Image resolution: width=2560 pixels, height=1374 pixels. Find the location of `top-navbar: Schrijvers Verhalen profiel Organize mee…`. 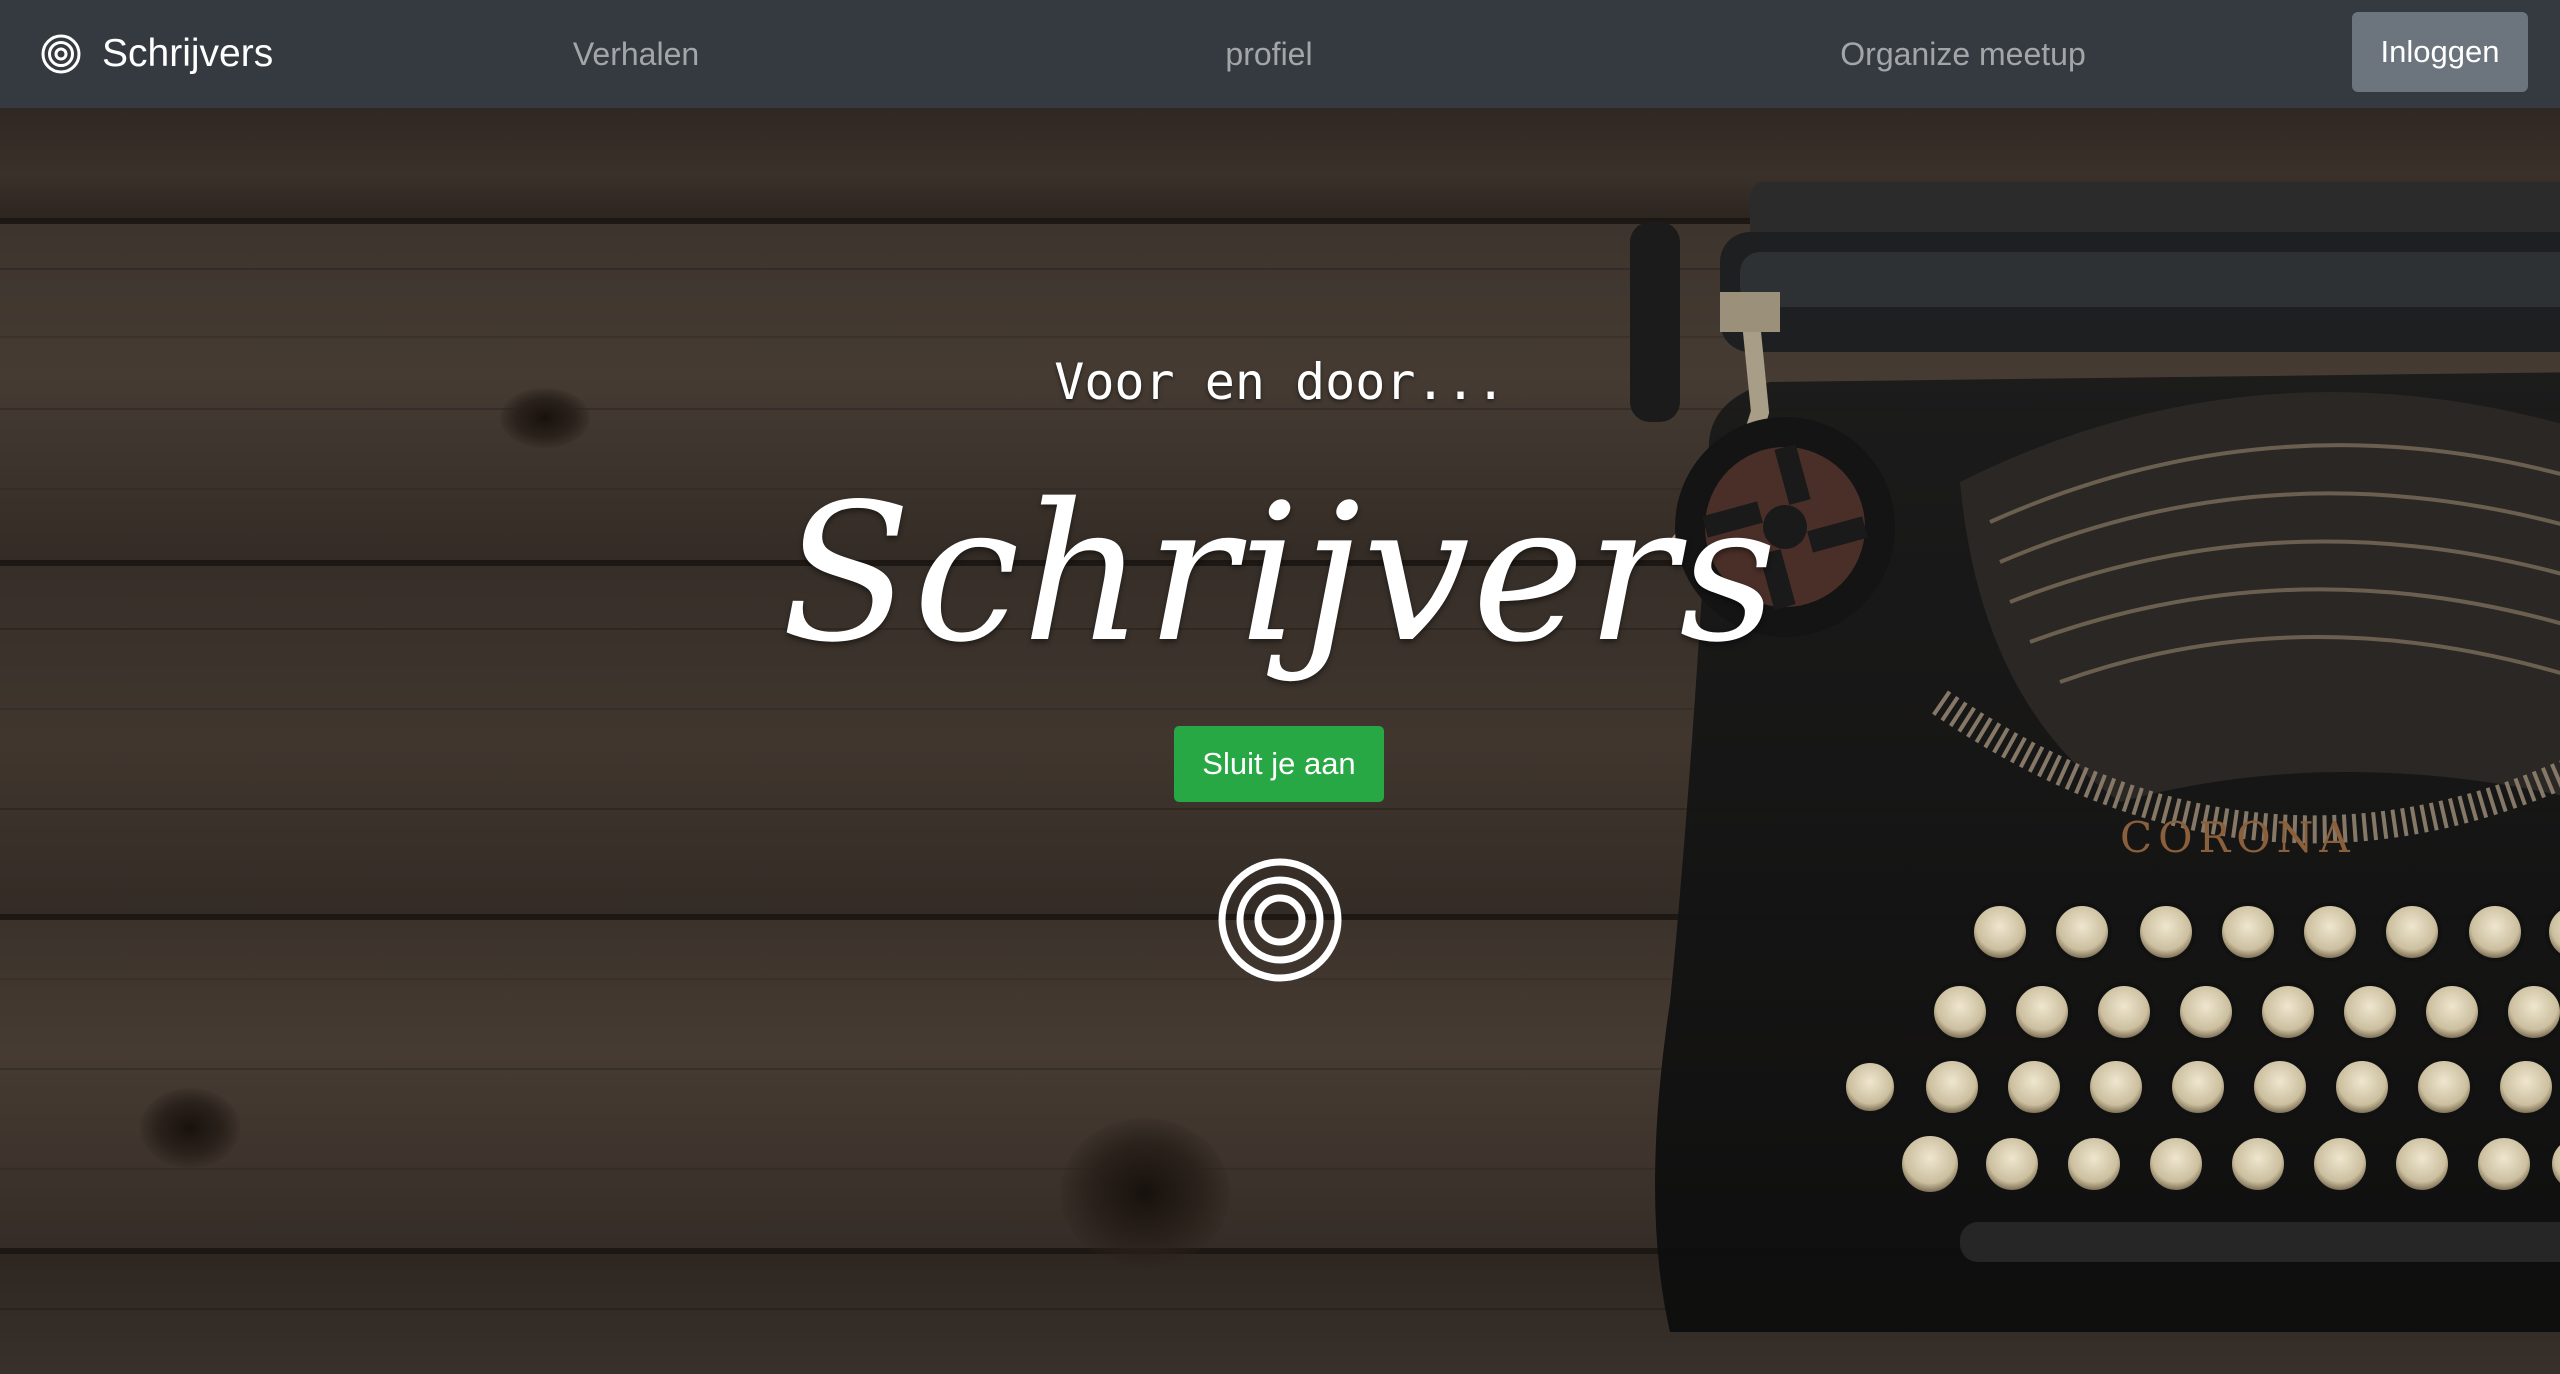

top-navbar: Schrijvers Verhalen profiel Organize mee… is located at coordinates (1280, 54).